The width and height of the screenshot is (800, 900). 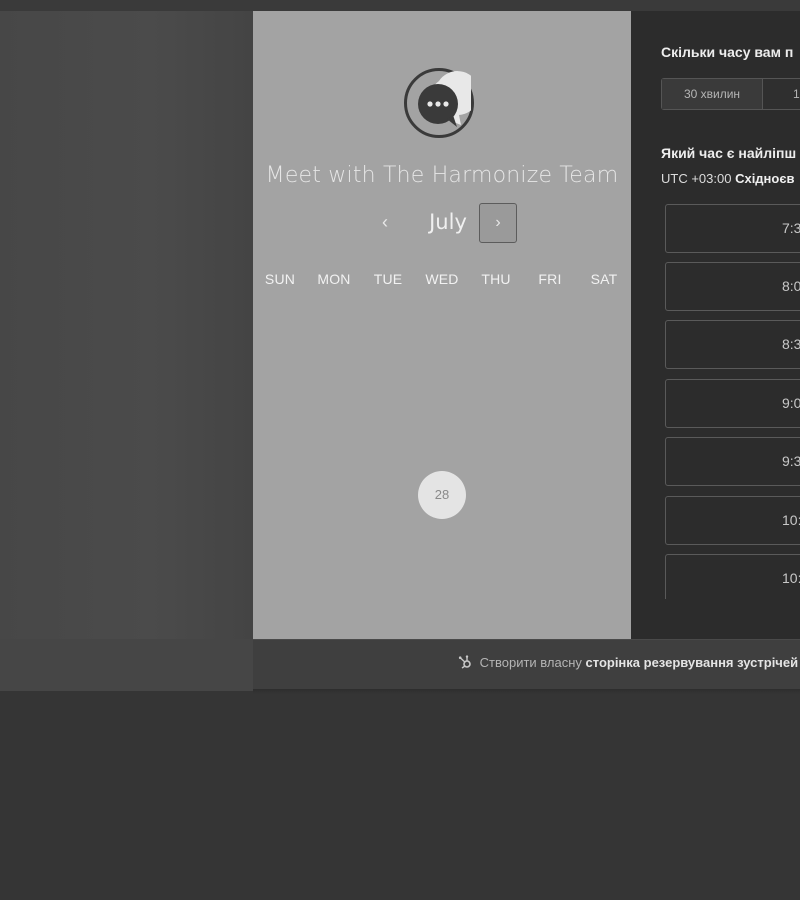 What do you see at coordinates (442, 495) in the screenshot?
I see `calendar-day-available: 28` at bounding box center [442, 495].